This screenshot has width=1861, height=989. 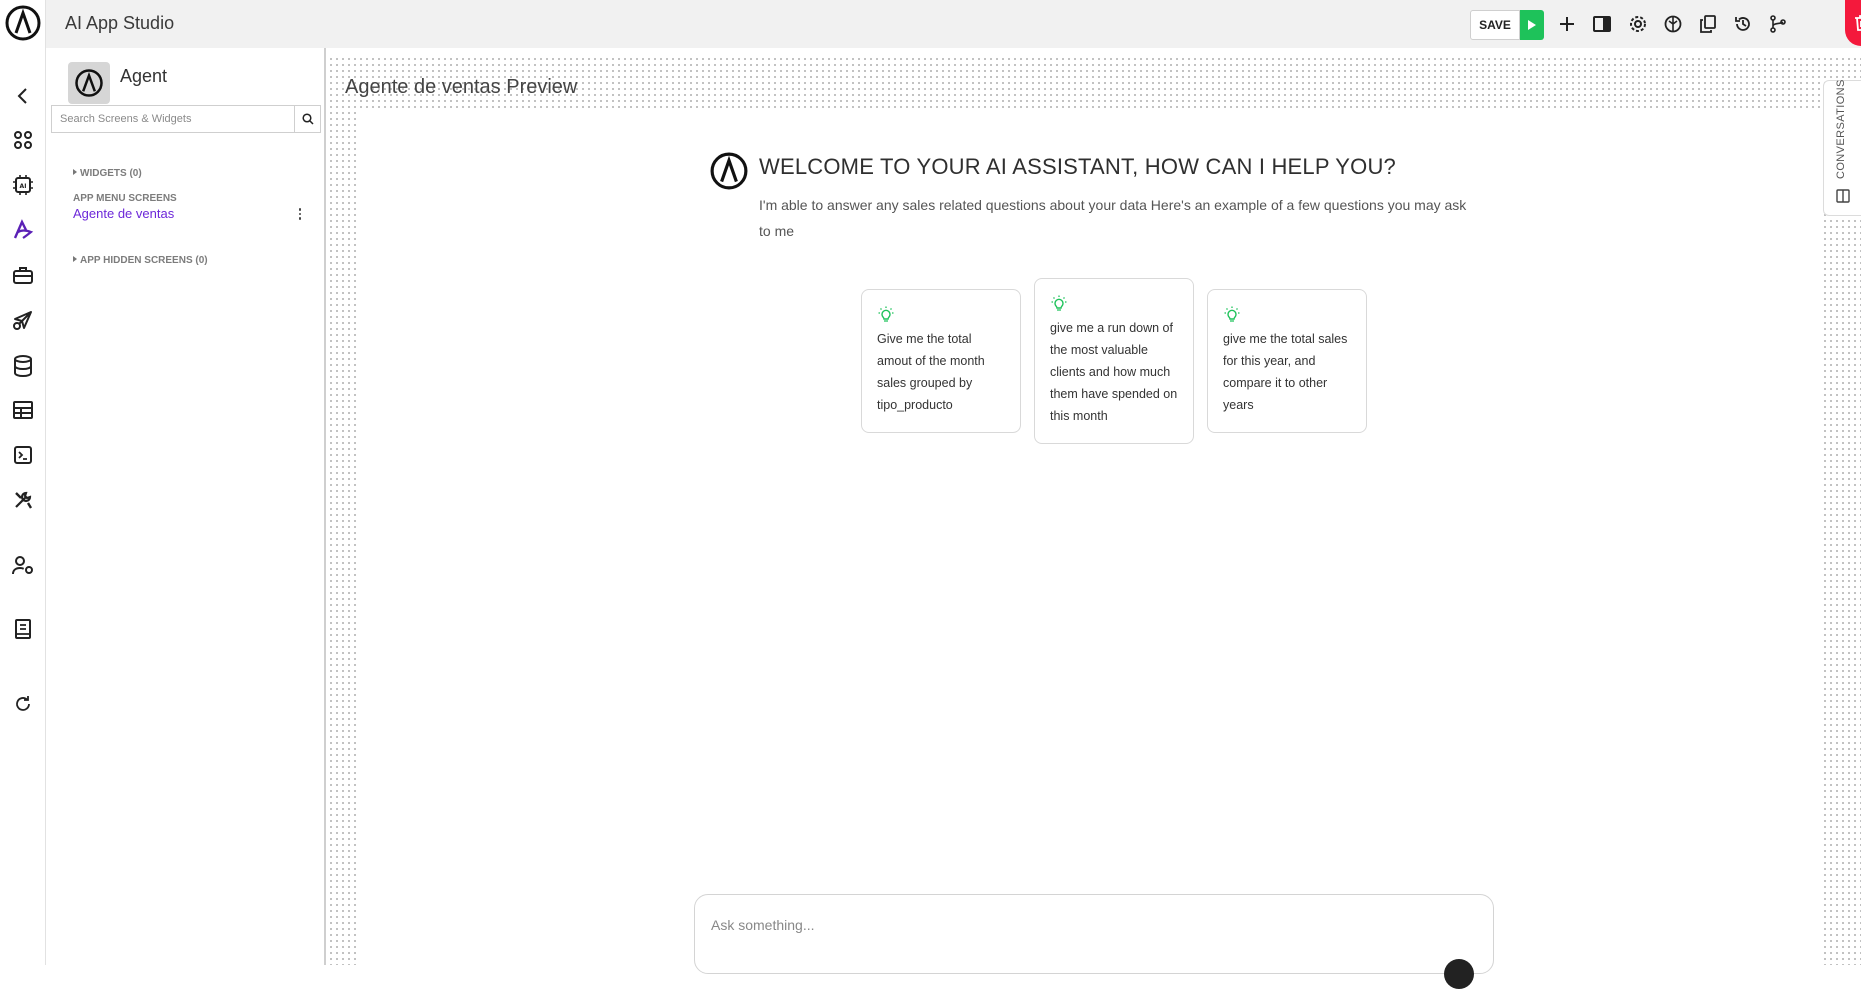 I want to click on left-rail: AI, so click(x=23, y=482).